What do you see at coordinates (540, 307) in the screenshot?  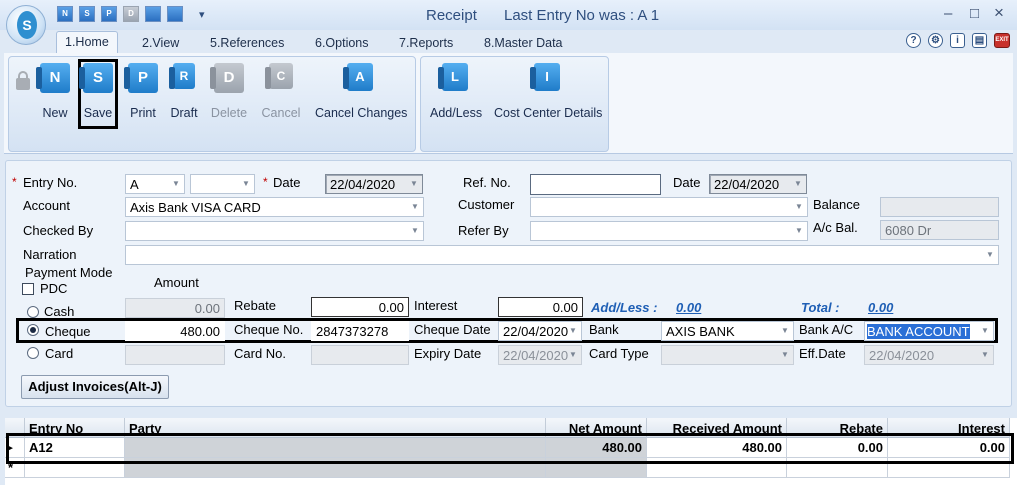 I see `interest-input: 0.00` at bounding box center [540, 307].